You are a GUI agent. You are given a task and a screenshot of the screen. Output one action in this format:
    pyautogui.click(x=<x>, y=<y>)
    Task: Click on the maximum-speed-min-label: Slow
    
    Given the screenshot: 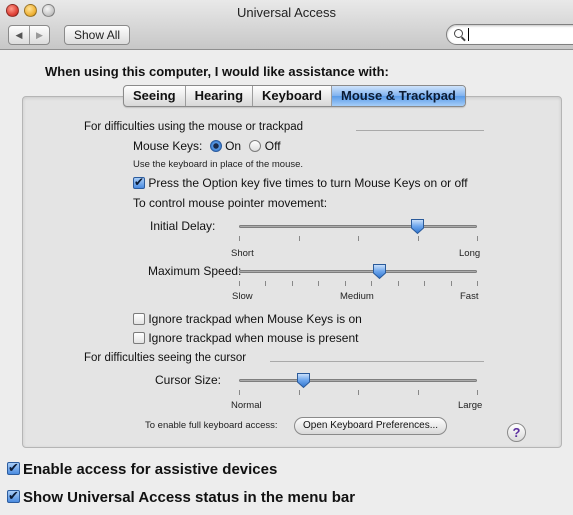 What is the action you would take?
    pyautogui.click(x=242, y=296)
    